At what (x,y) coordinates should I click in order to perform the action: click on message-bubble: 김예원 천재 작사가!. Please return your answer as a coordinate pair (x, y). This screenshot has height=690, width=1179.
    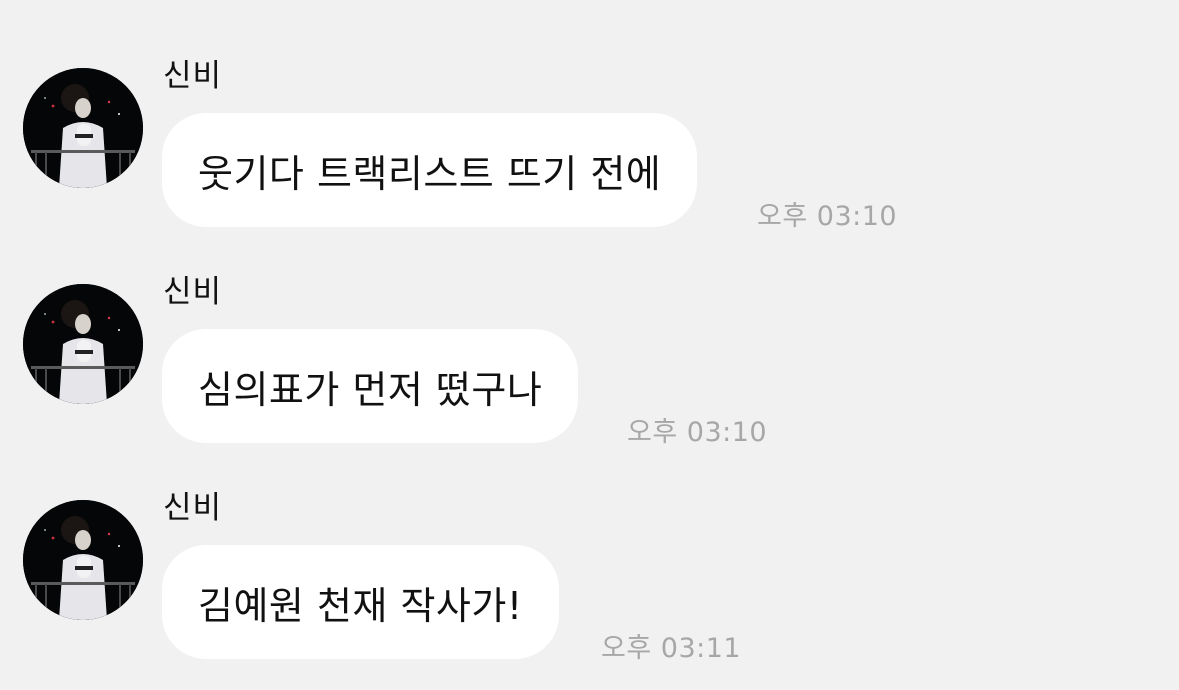
    Looking at the image, I should click on (360, 602).